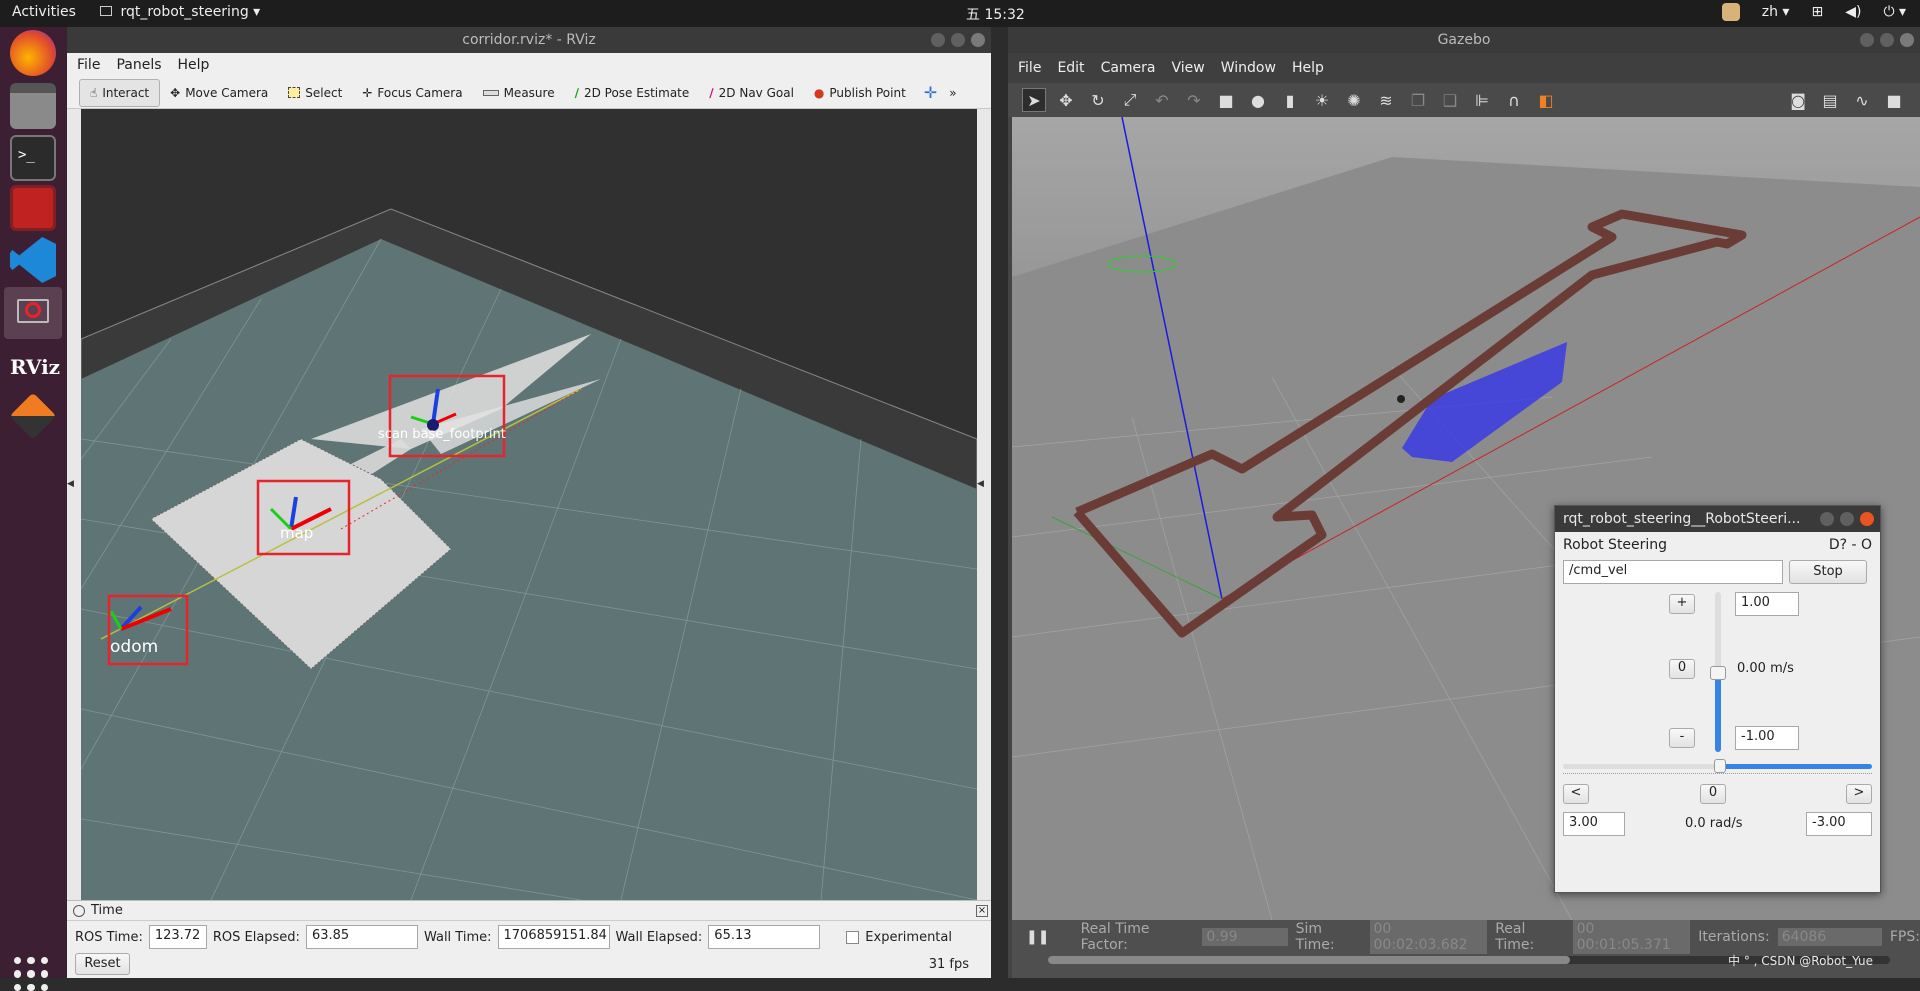  Describe the element at coordinates (1128, 68) in the screenshot. I see `menu-camera: Camera` at that location.